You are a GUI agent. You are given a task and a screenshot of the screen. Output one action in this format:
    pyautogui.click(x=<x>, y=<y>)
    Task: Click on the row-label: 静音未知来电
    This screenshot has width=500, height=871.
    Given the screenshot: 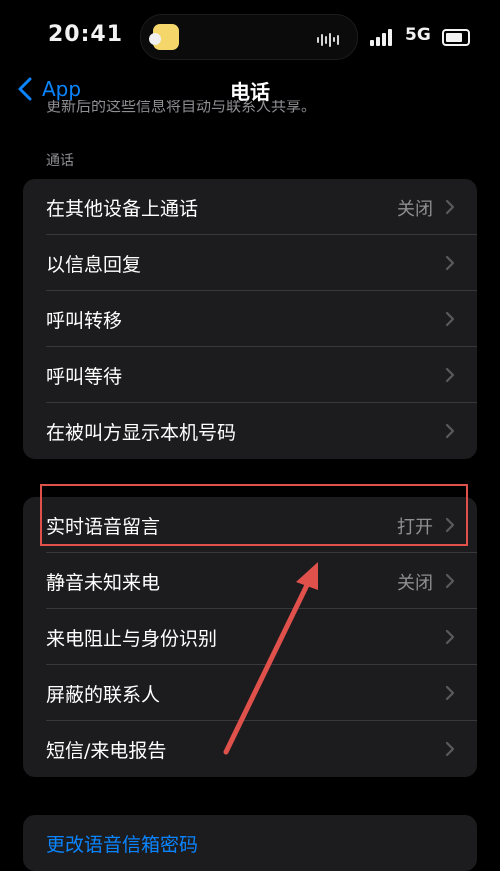 What is the action you would take?
    pyautogui.click(x=103, y=583)
    